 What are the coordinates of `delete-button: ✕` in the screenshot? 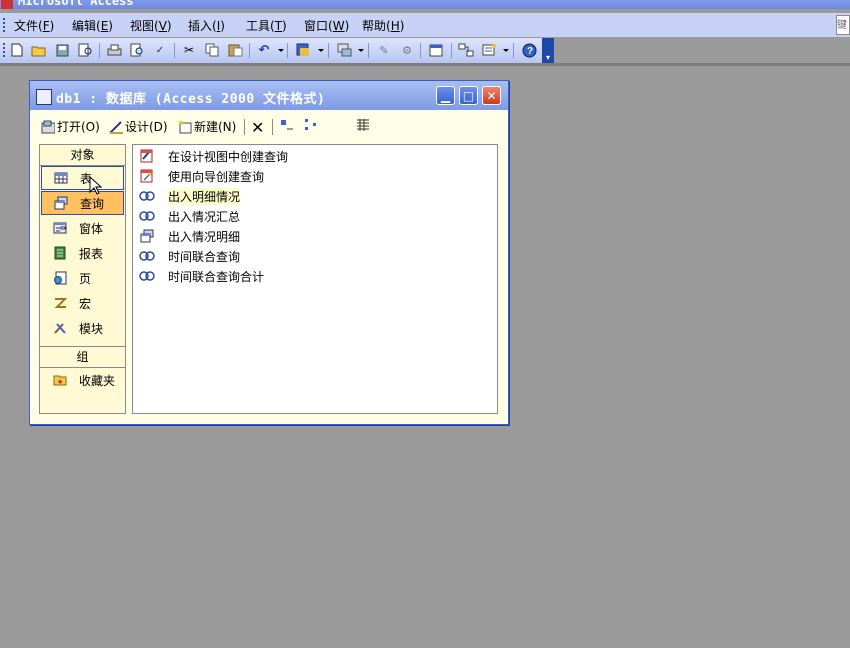 It's located at (257, 127).